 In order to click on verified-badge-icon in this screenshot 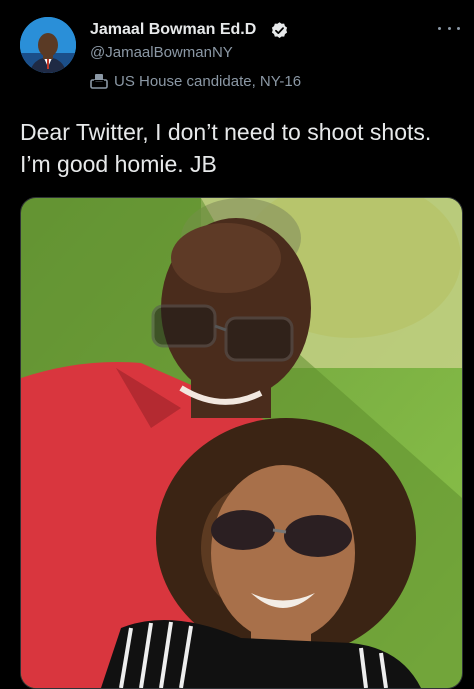, I will do `click(279, 30)`.